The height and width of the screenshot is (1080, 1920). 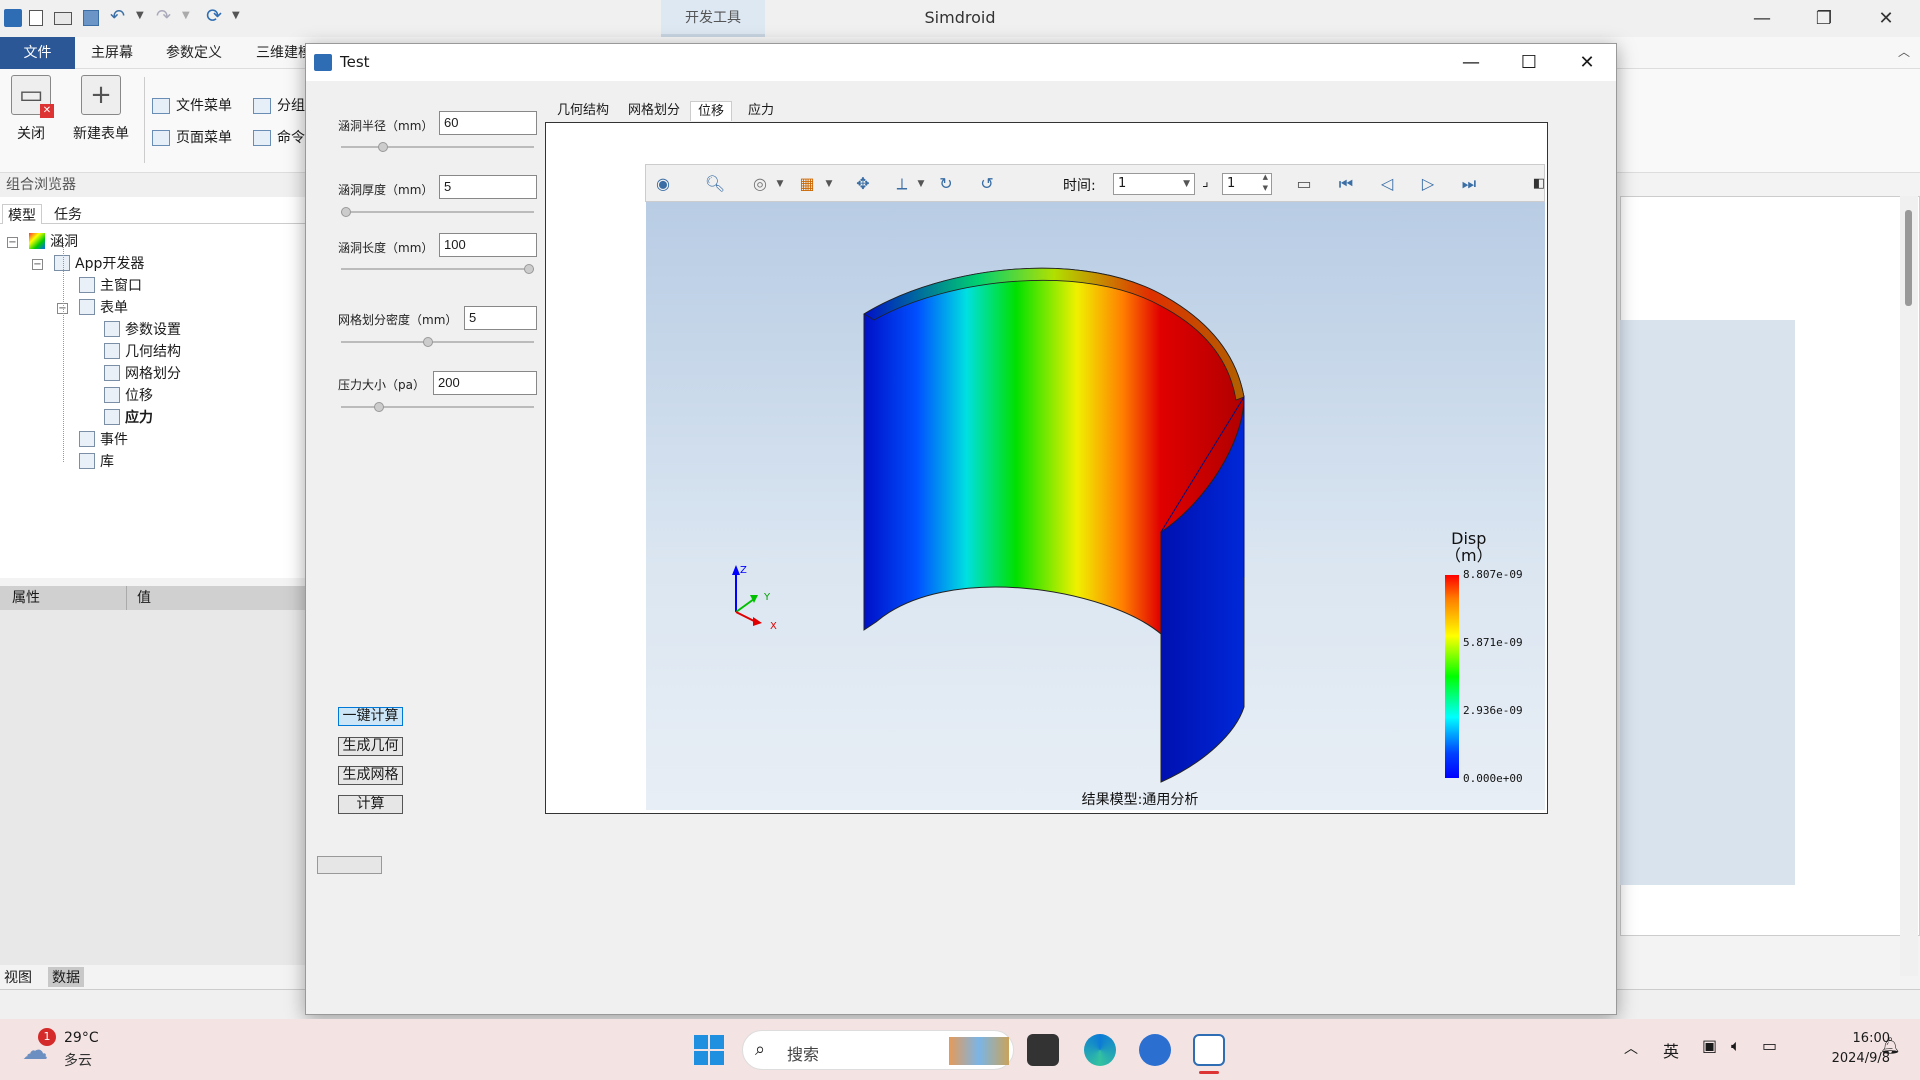 What do you see at coordinates (437, 212) in the screenshot?
I see `thickness-slider` at bounding box center [437, 212].